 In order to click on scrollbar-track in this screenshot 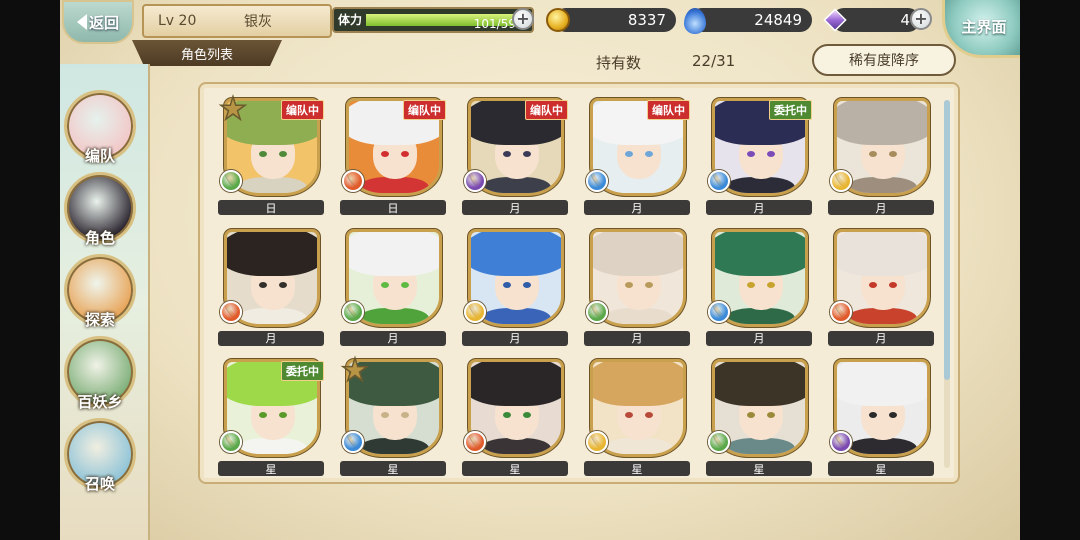, I will do `click(947, 284)`.